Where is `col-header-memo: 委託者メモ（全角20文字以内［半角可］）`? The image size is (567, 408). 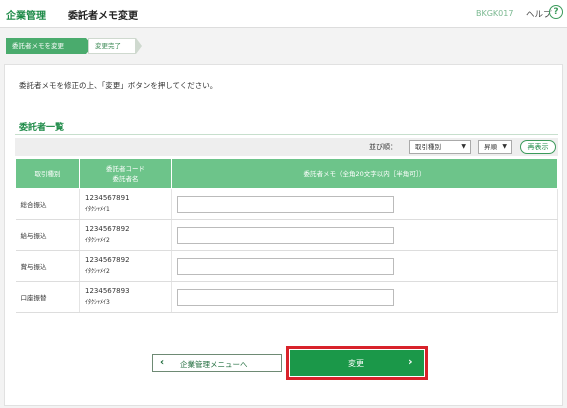
col-header-memo: 委託者メモ（全角20文字以内［半角可］） is located at coordinates (364, 173).